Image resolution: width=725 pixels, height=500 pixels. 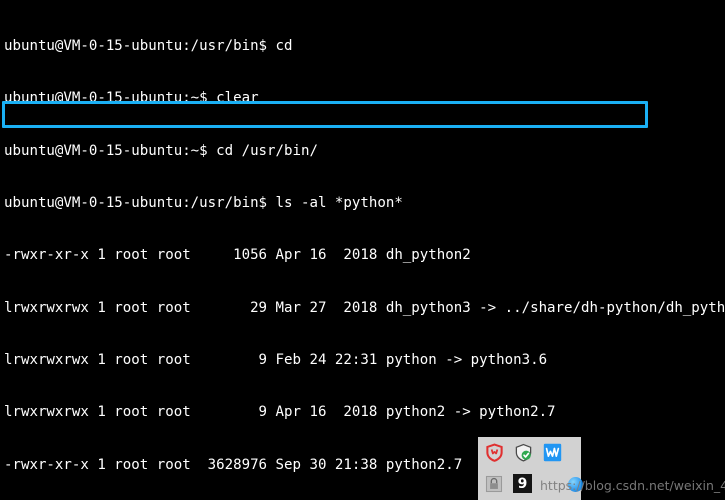 I want to click on shield-check-icon, so click(x=523, y=453).